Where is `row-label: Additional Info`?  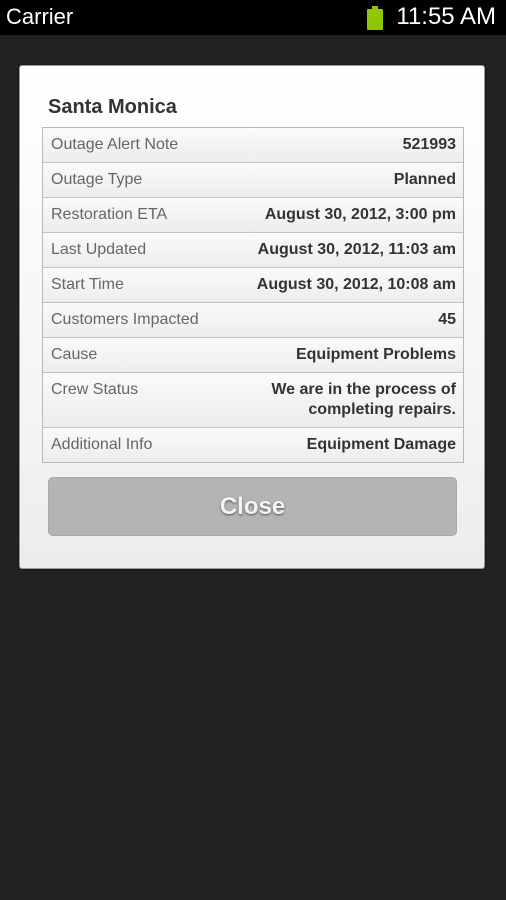
row-label: Additional Info is located at coordinates (102, 444).